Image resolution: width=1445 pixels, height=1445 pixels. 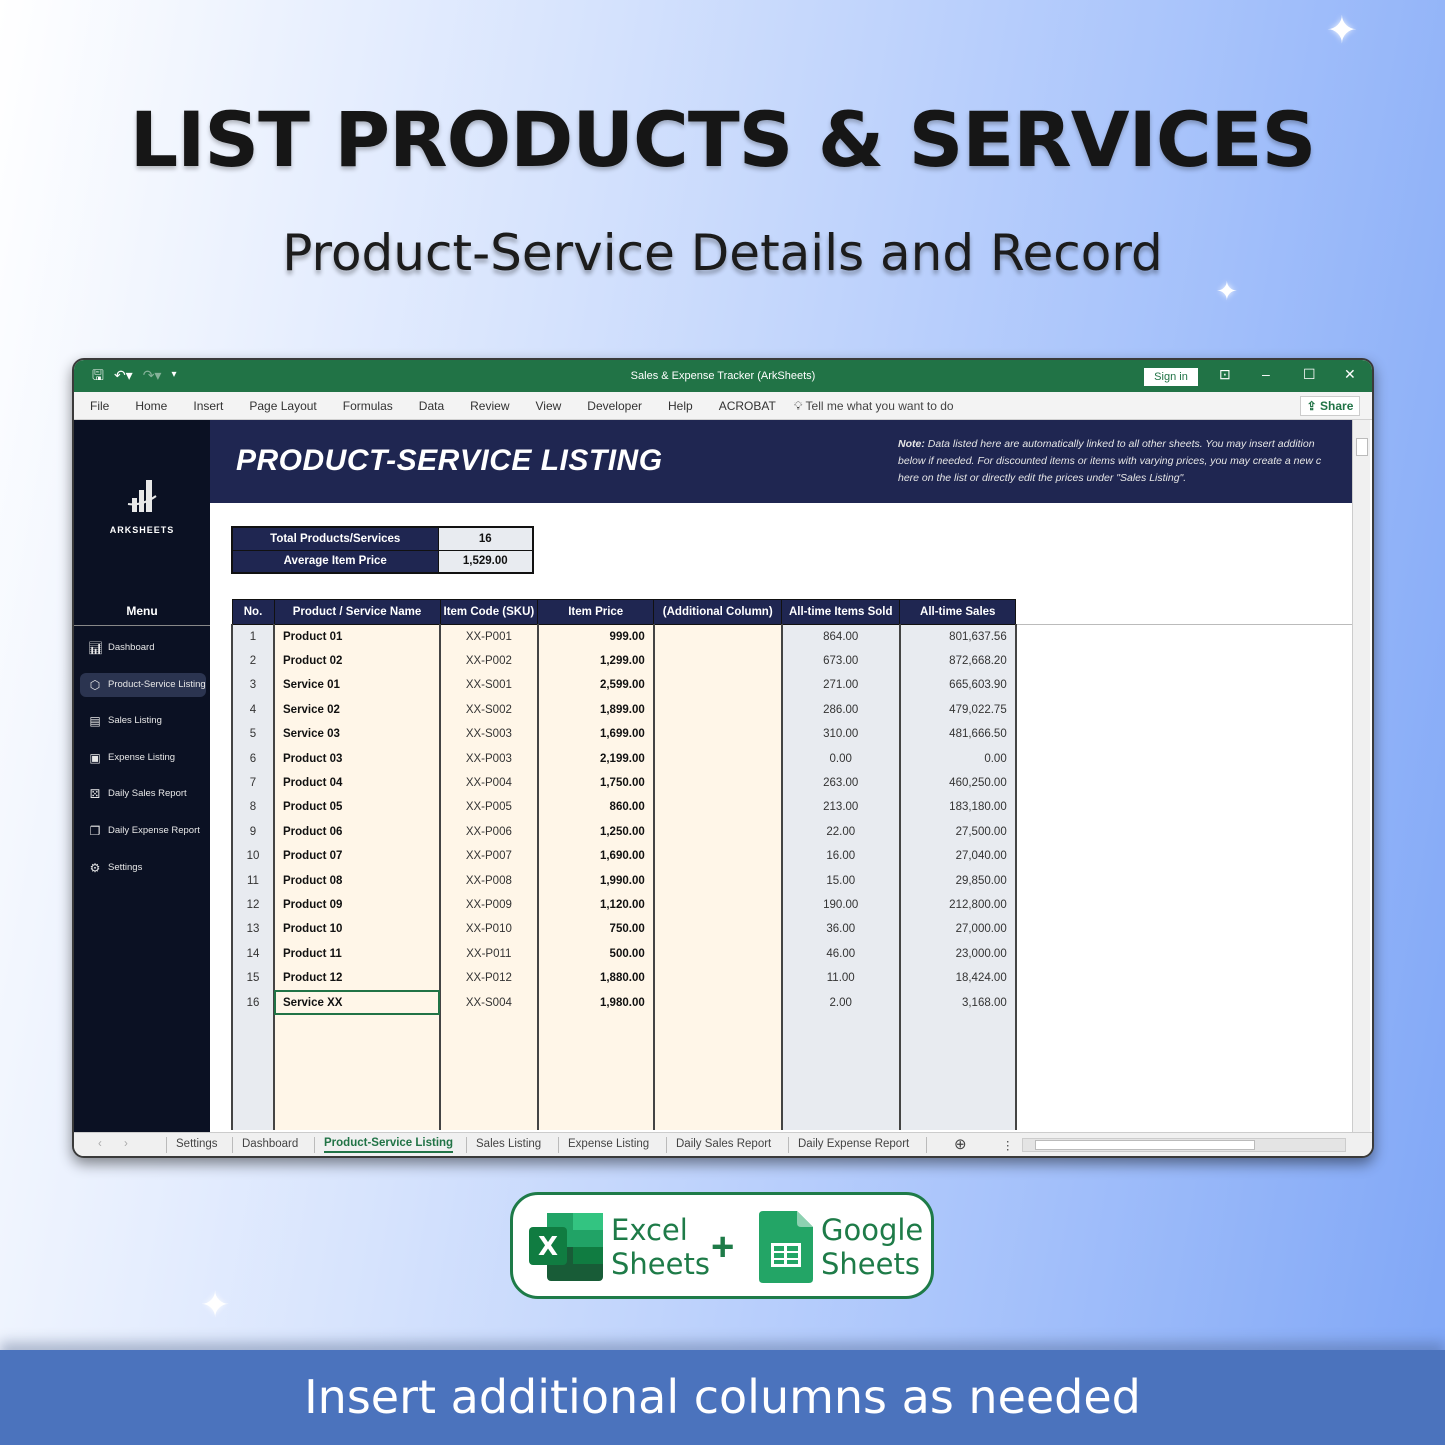 I want to click on cell-no: 10, so click(x=253, y=856).